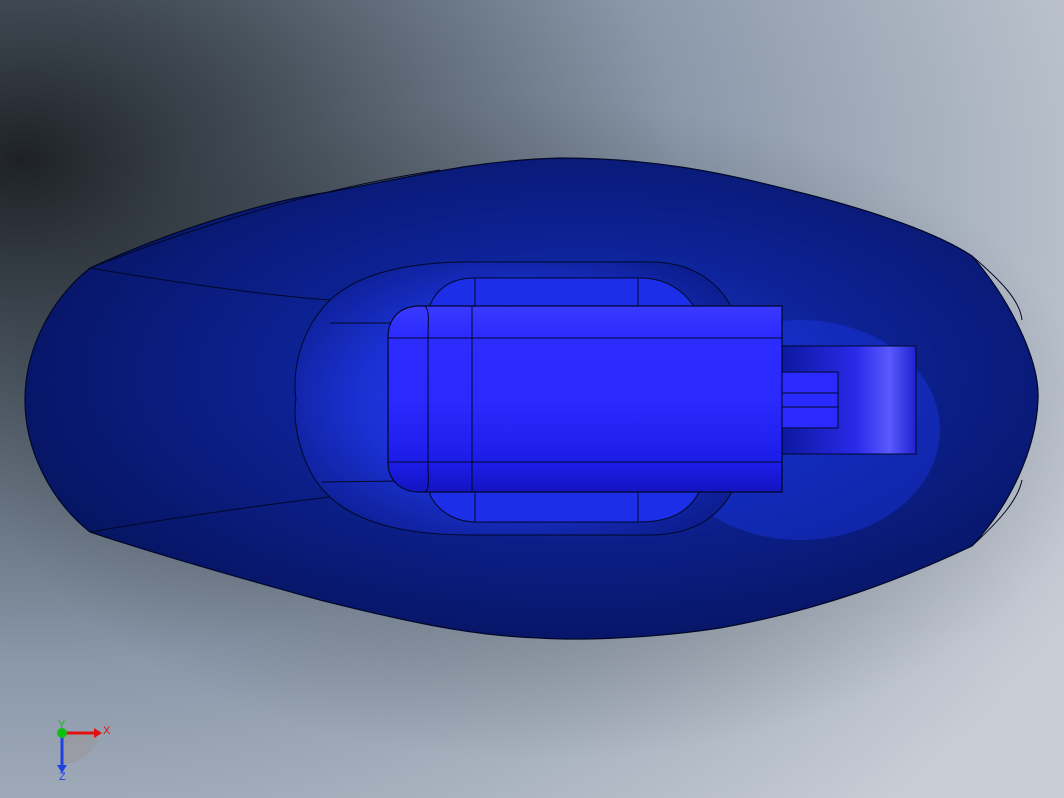 This screenshot has width=1064, height=798. Describe the element at coordinates (62, 777) in the screenshot. I see `triad-z-label: Z` at that location.